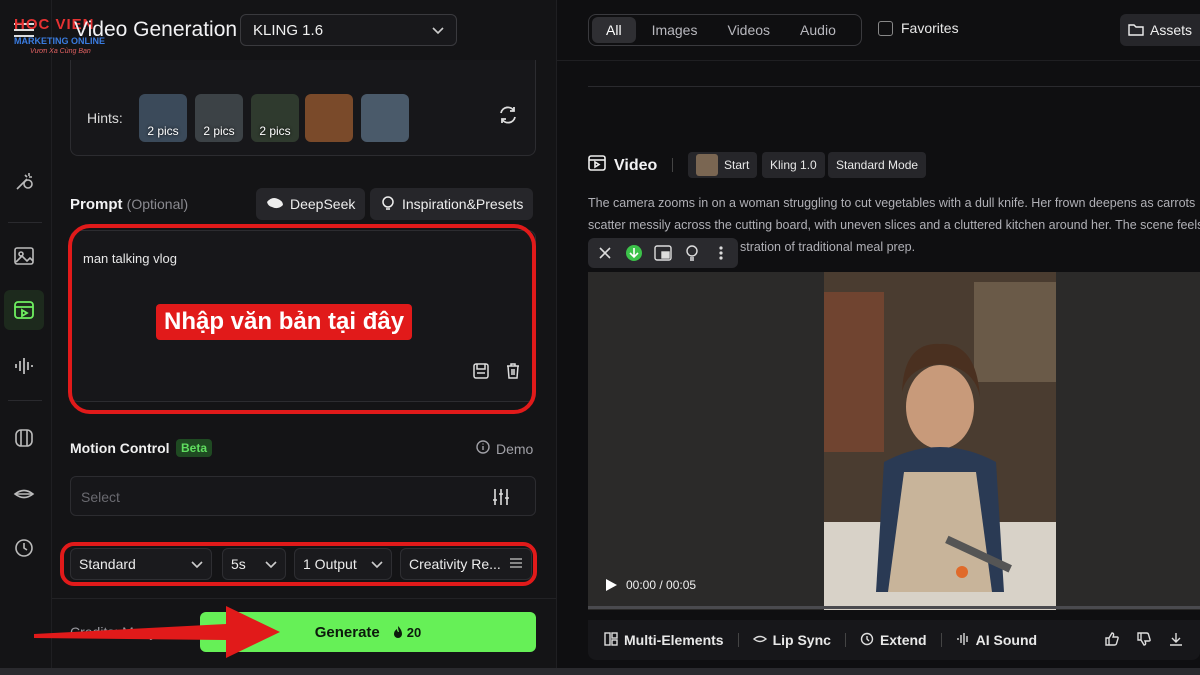 The image size is (1200, 675). Describe the element at coordinates (885, 28) in the screenshot. I see `favorites-checkbox` at that location.